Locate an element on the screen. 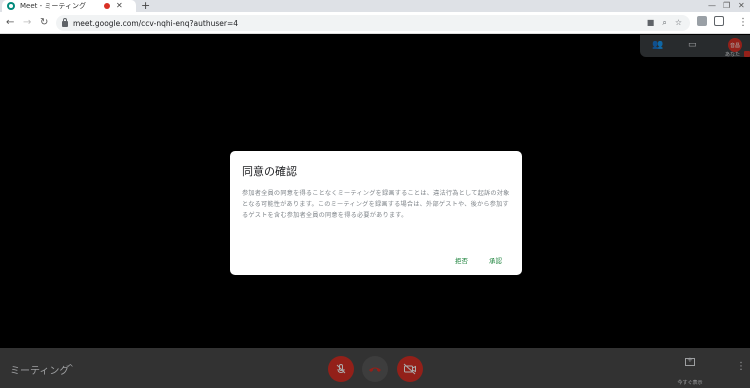  people-icon: 👥 is located at coordinates (657, 45).